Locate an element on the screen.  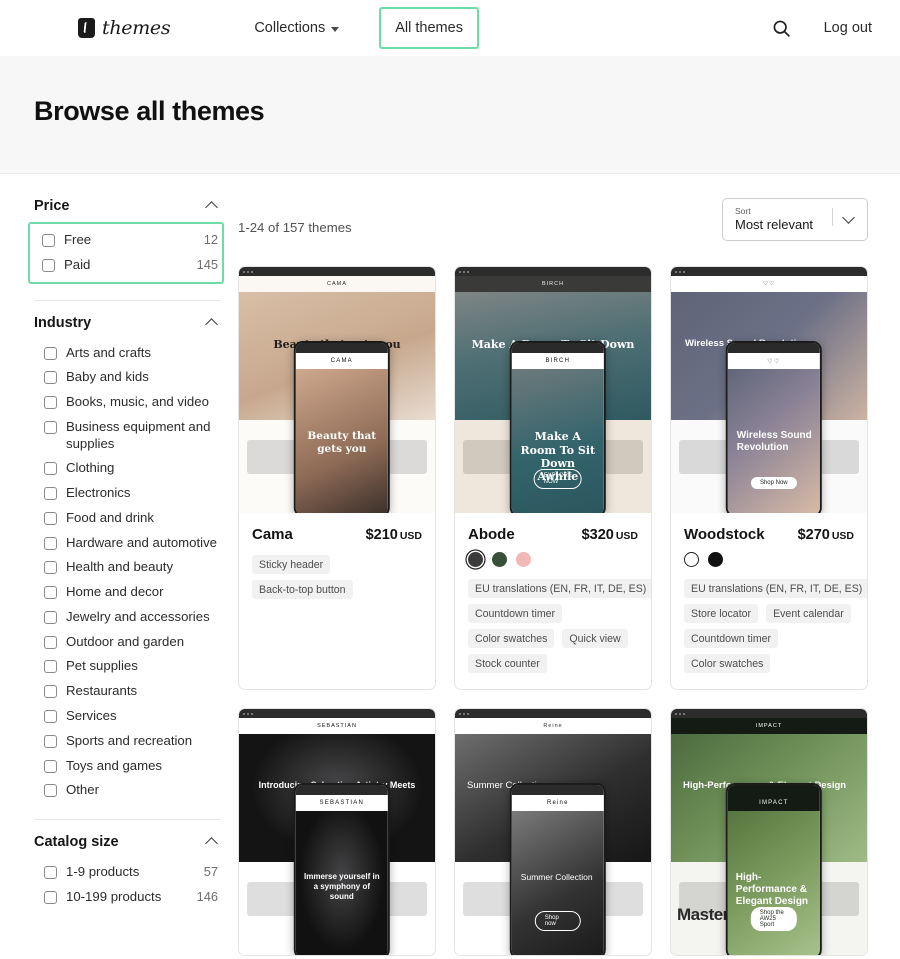
feature-tag: Sticky header is located at coordinates (291, 564).